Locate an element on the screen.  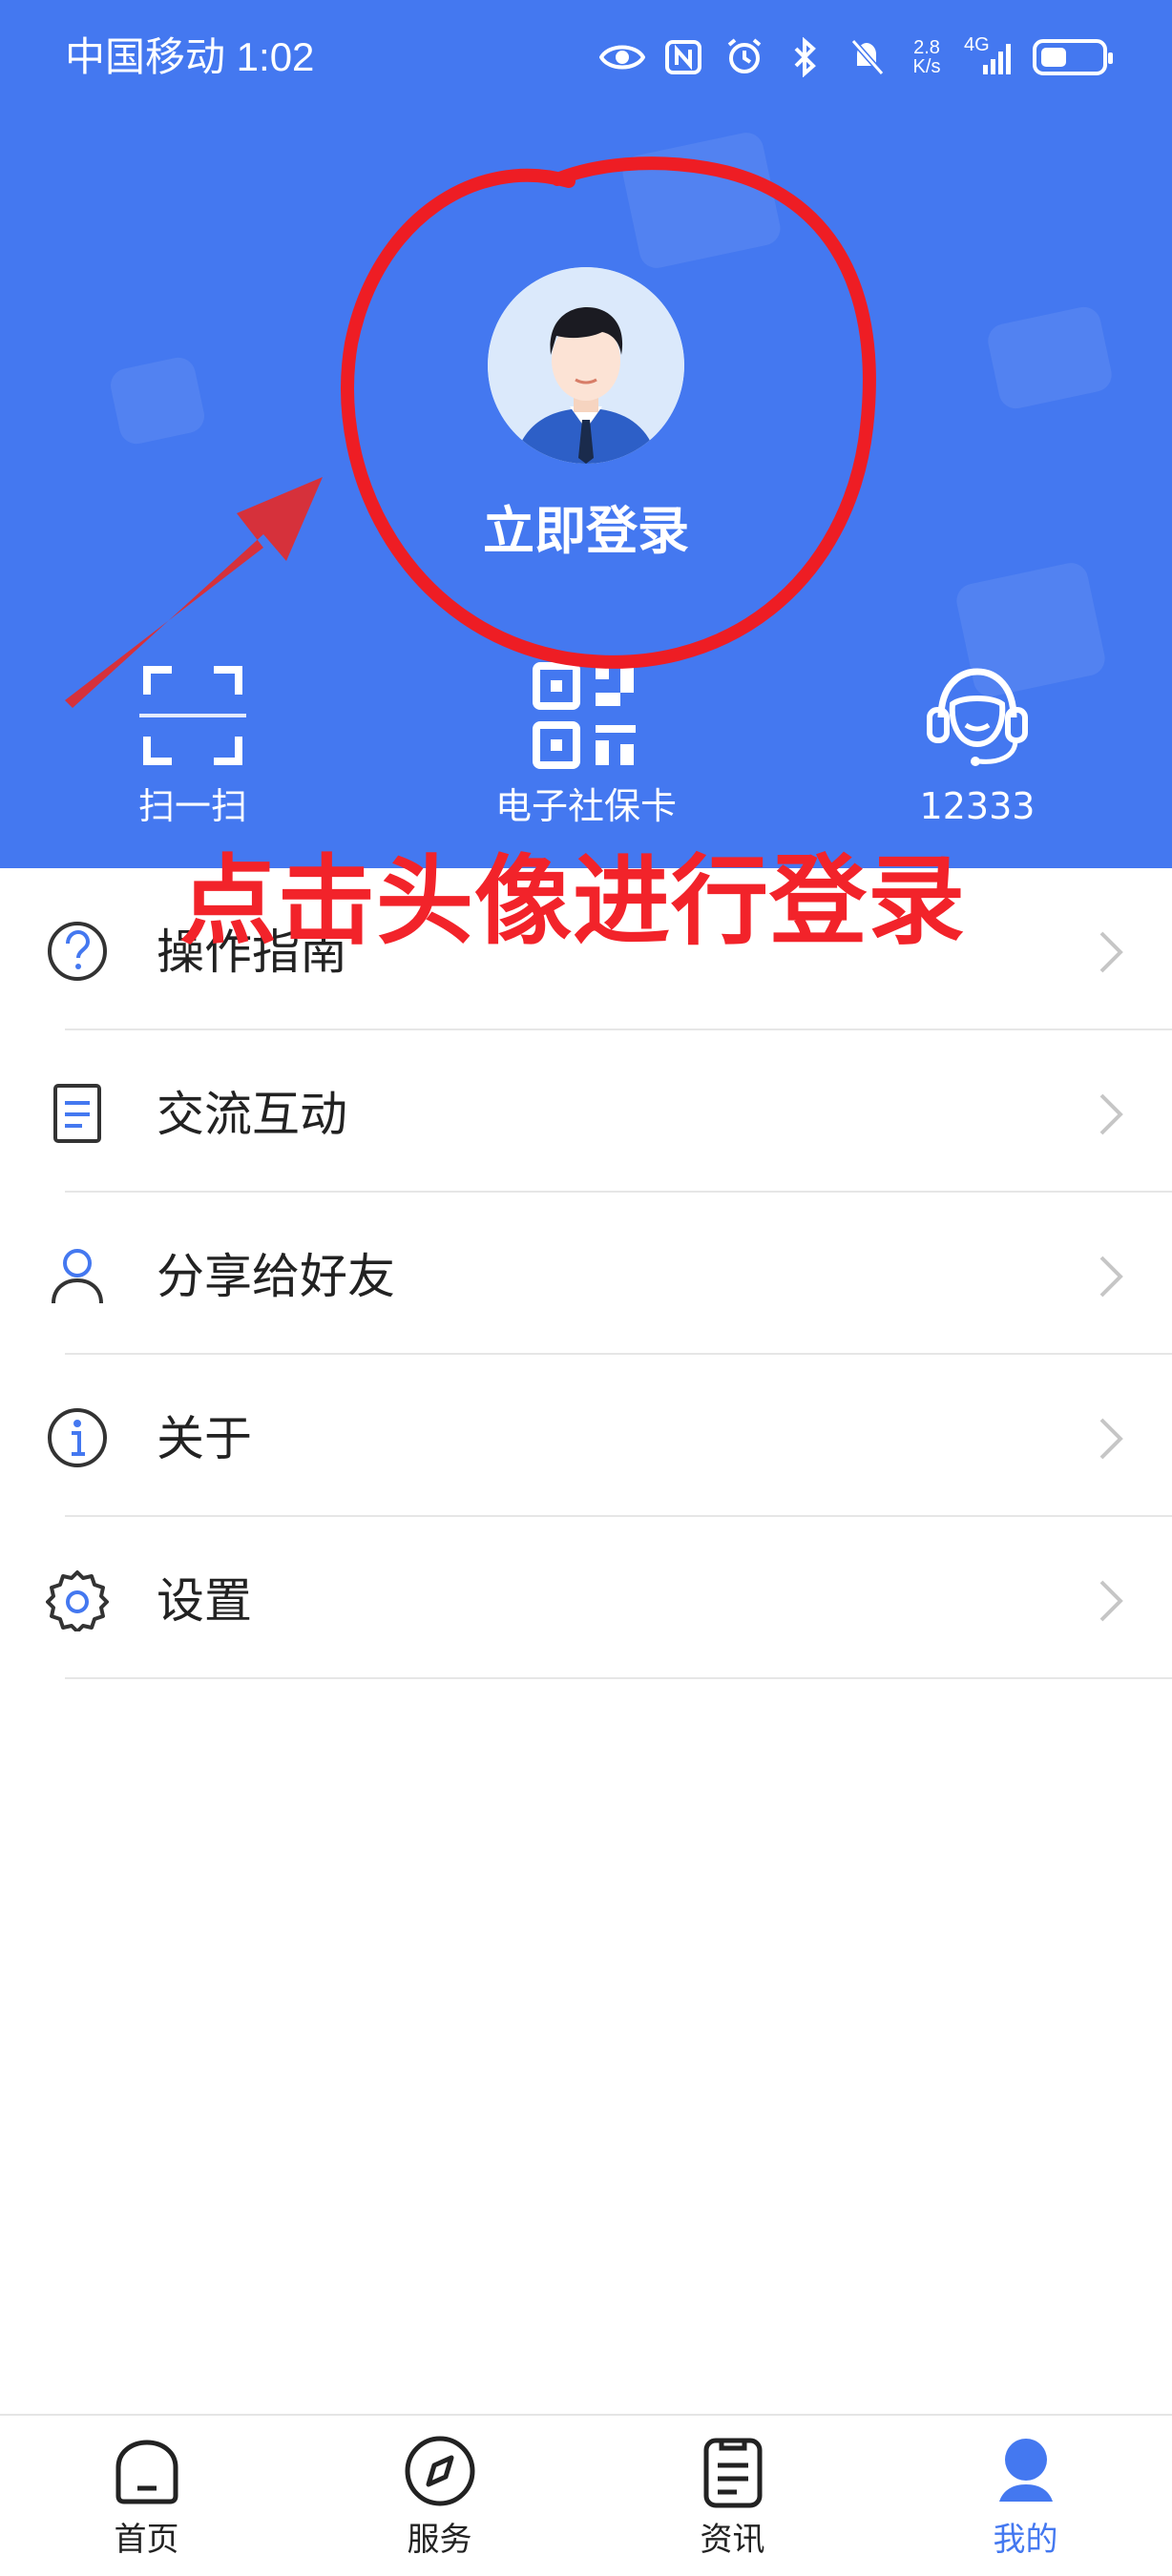
hotline-button: 12333 is located at coordinates (977, 744).